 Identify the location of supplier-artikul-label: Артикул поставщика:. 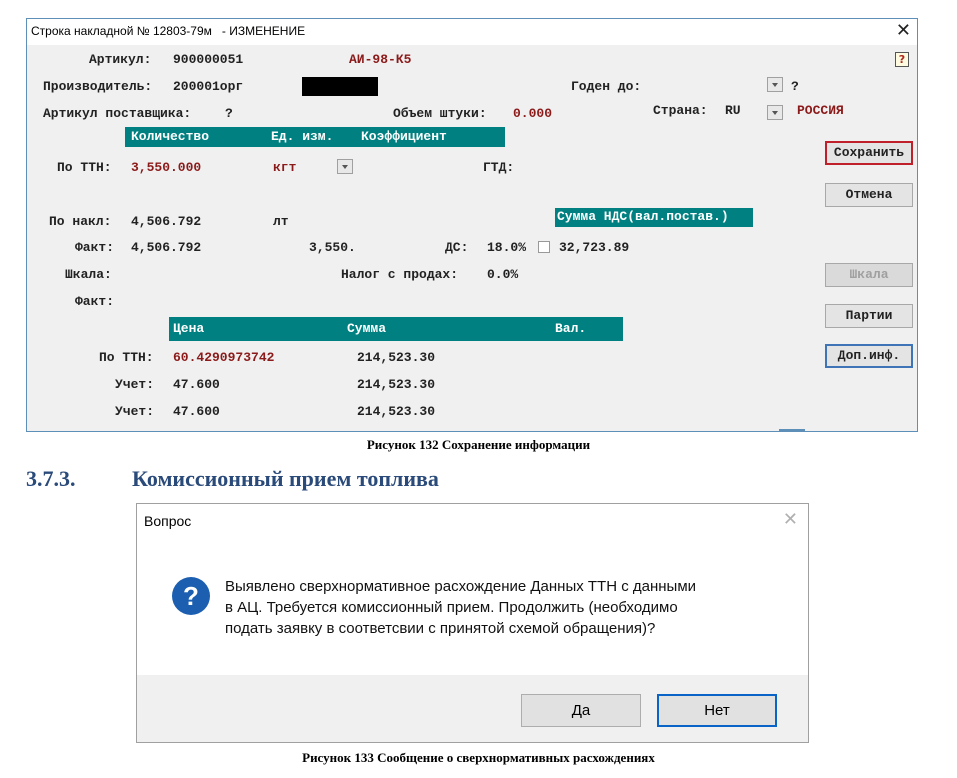
(117, 113).